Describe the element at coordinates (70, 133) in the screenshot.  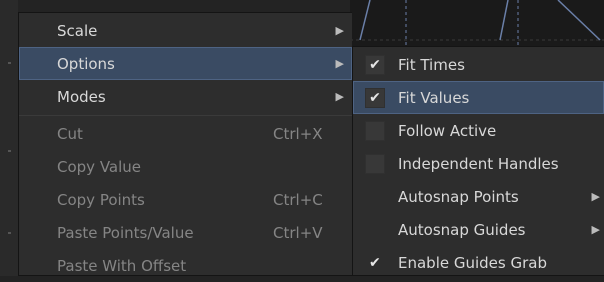
I see `menu-item-label: Cut` at that location.